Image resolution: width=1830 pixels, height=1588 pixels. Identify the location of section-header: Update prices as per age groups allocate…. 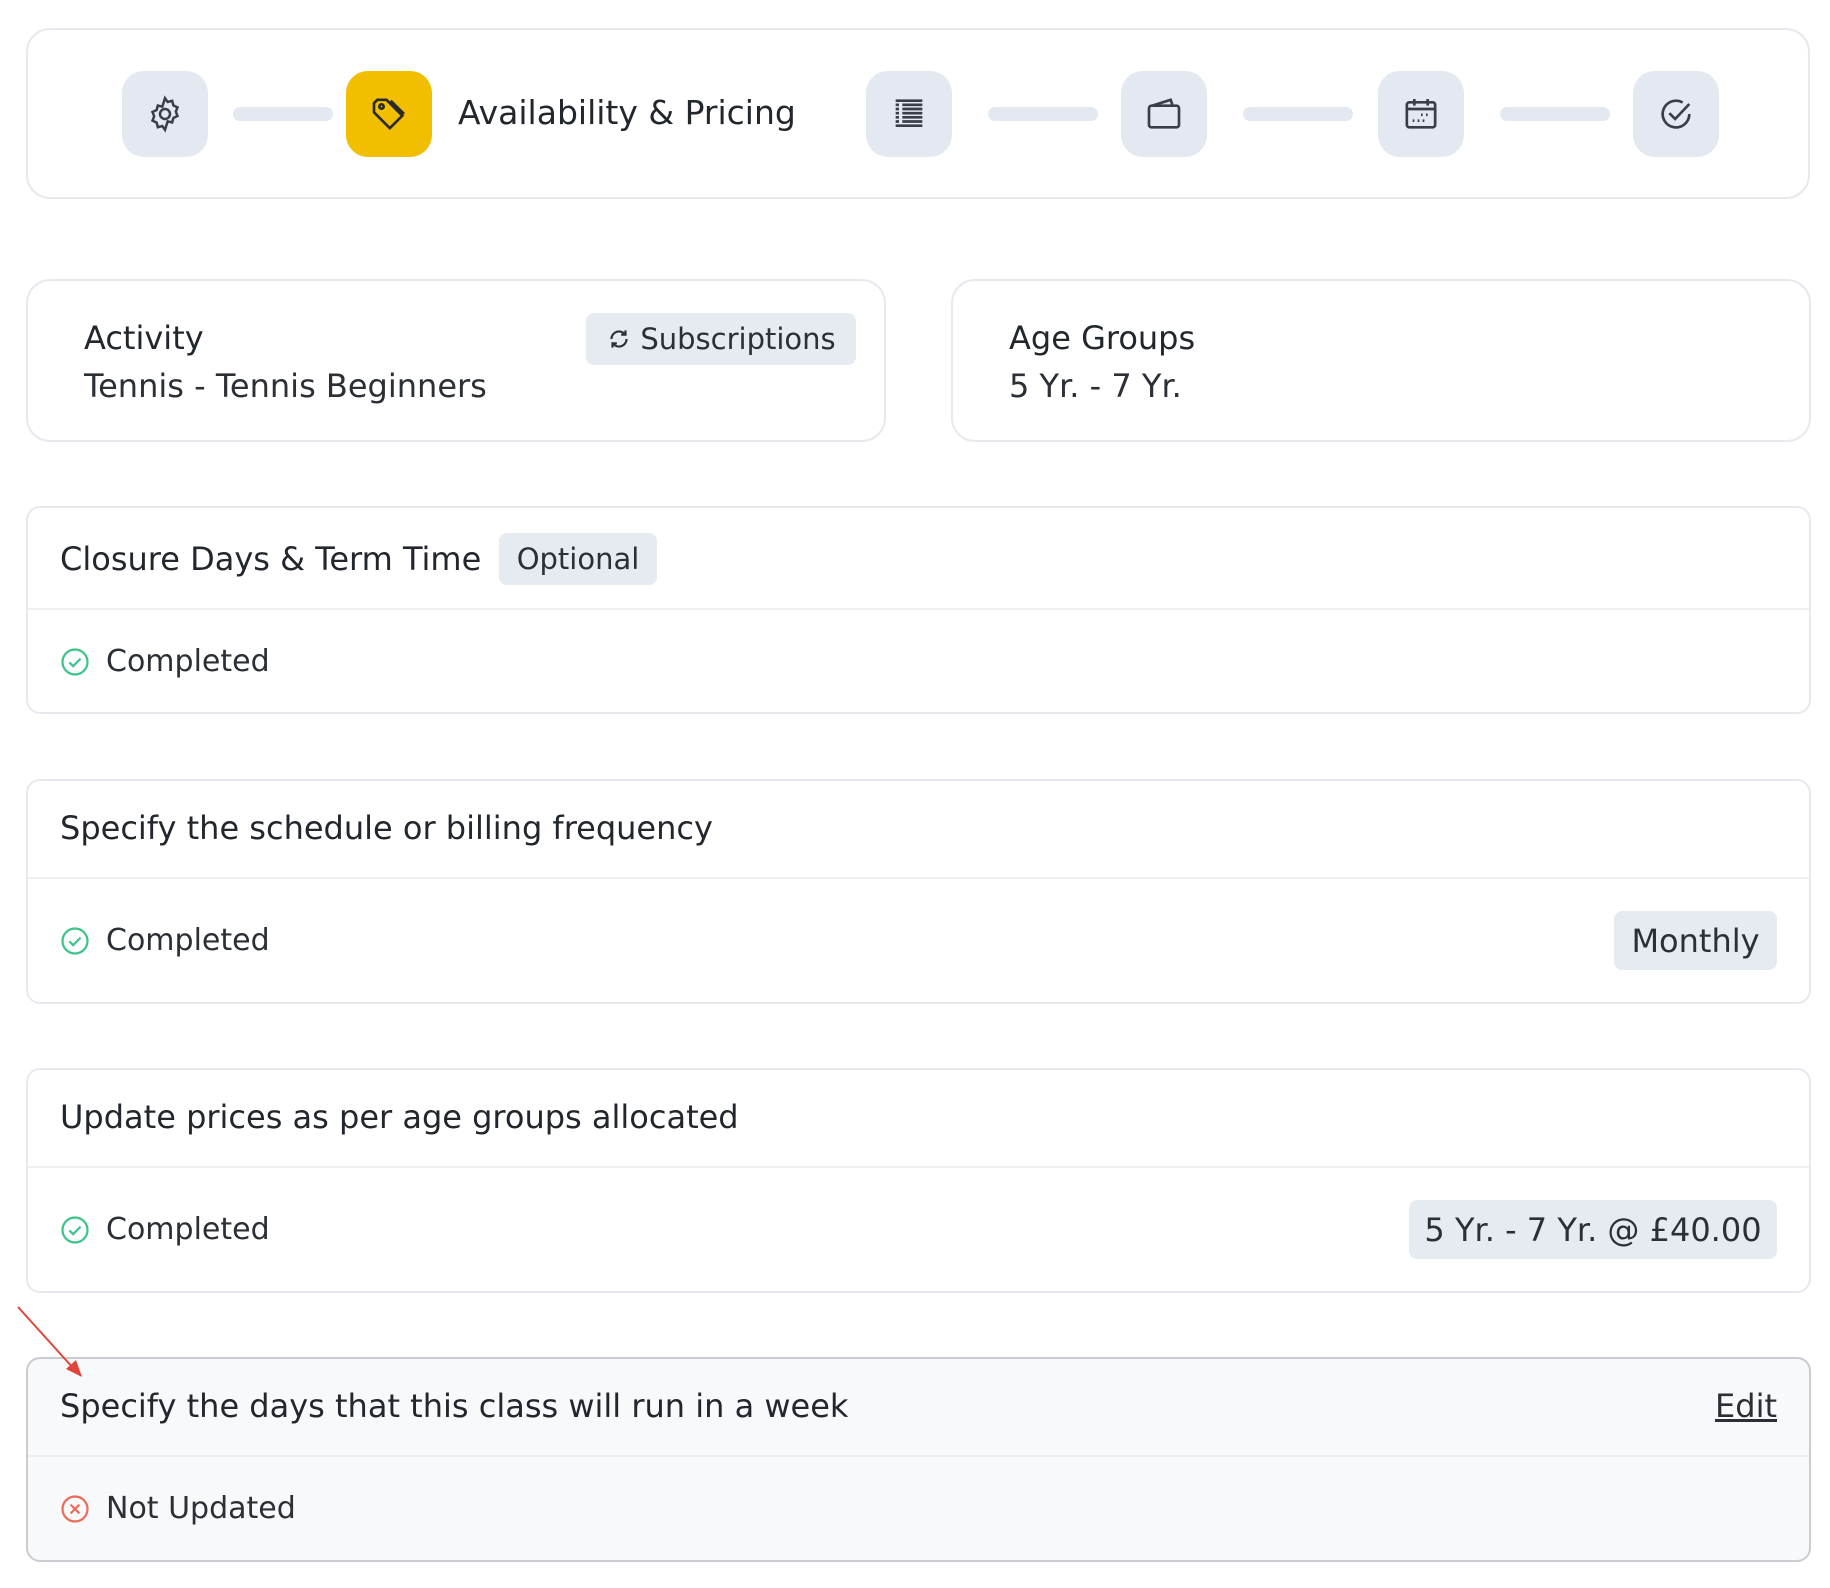
(918, 1119).